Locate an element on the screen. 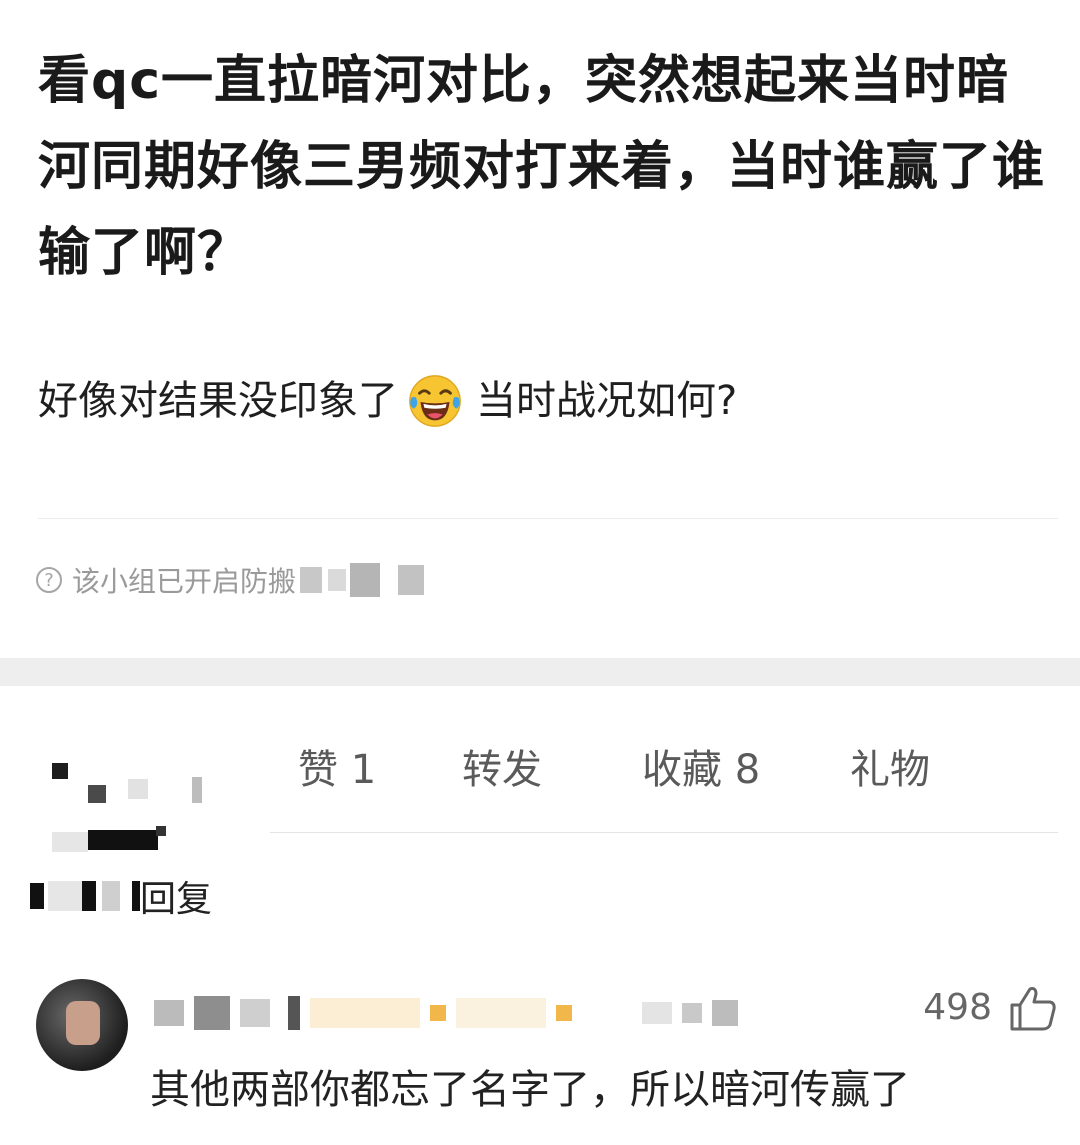 The image size is (1080, 1145). post-body-text-end: 当时战况如何? is located at coordinates (607, 401).